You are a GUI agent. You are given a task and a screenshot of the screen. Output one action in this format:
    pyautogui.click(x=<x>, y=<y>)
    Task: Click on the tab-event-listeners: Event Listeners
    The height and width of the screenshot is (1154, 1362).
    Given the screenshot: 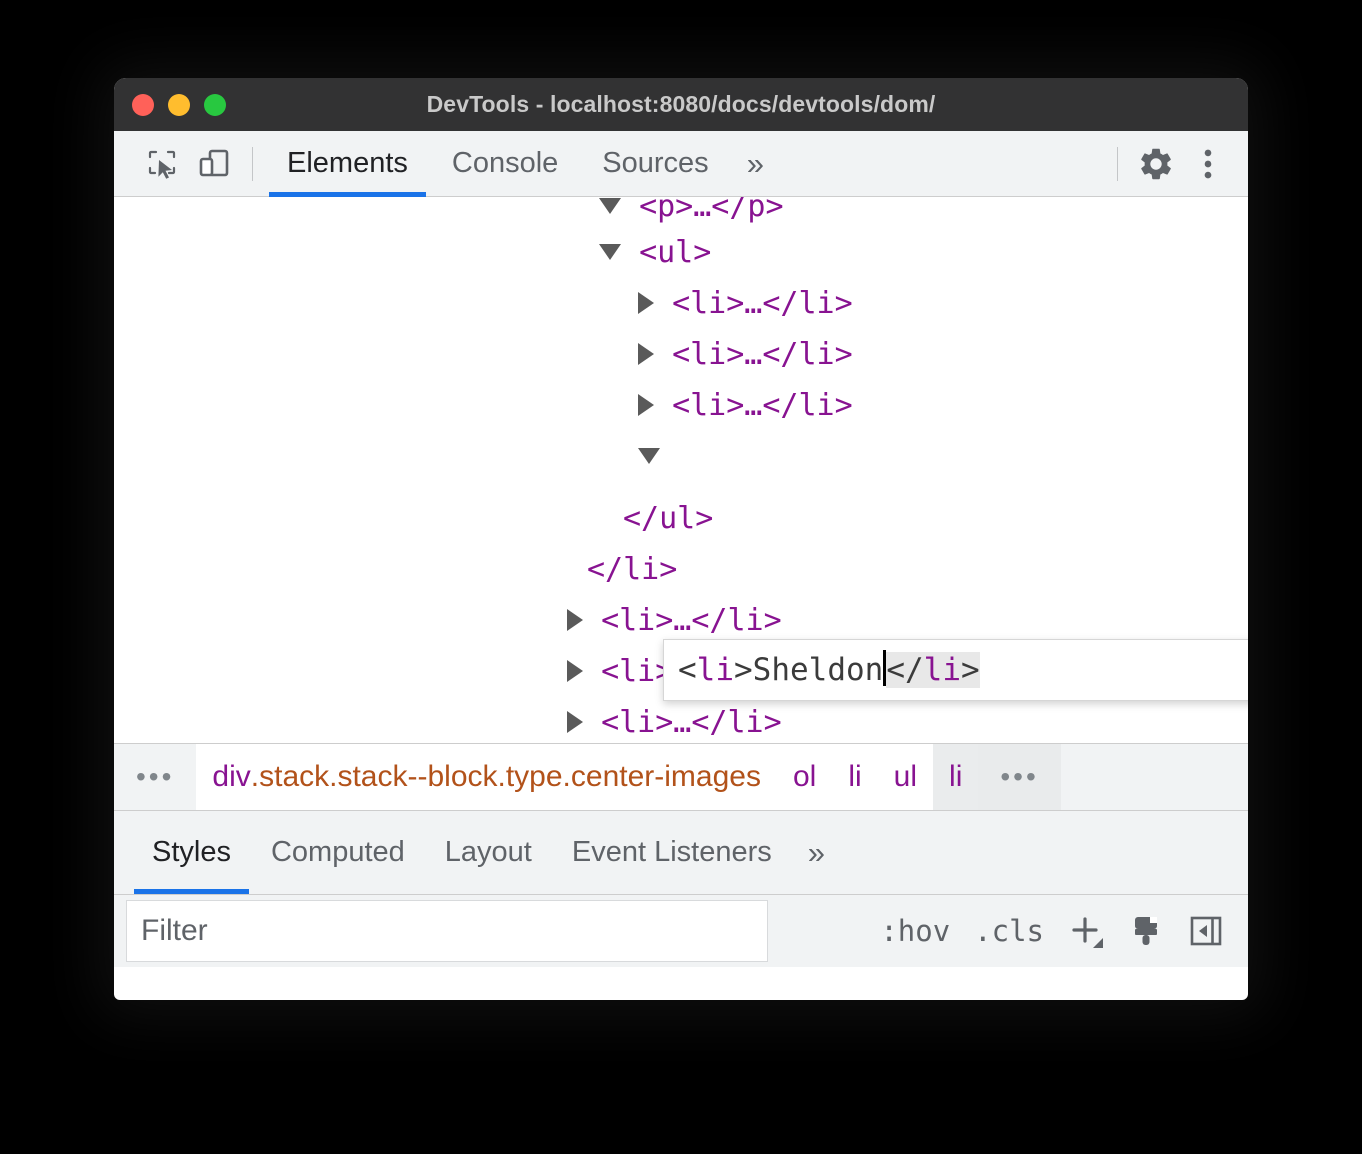 What is the action you would take?
    pyautogui.click(x=672, y=852)
    